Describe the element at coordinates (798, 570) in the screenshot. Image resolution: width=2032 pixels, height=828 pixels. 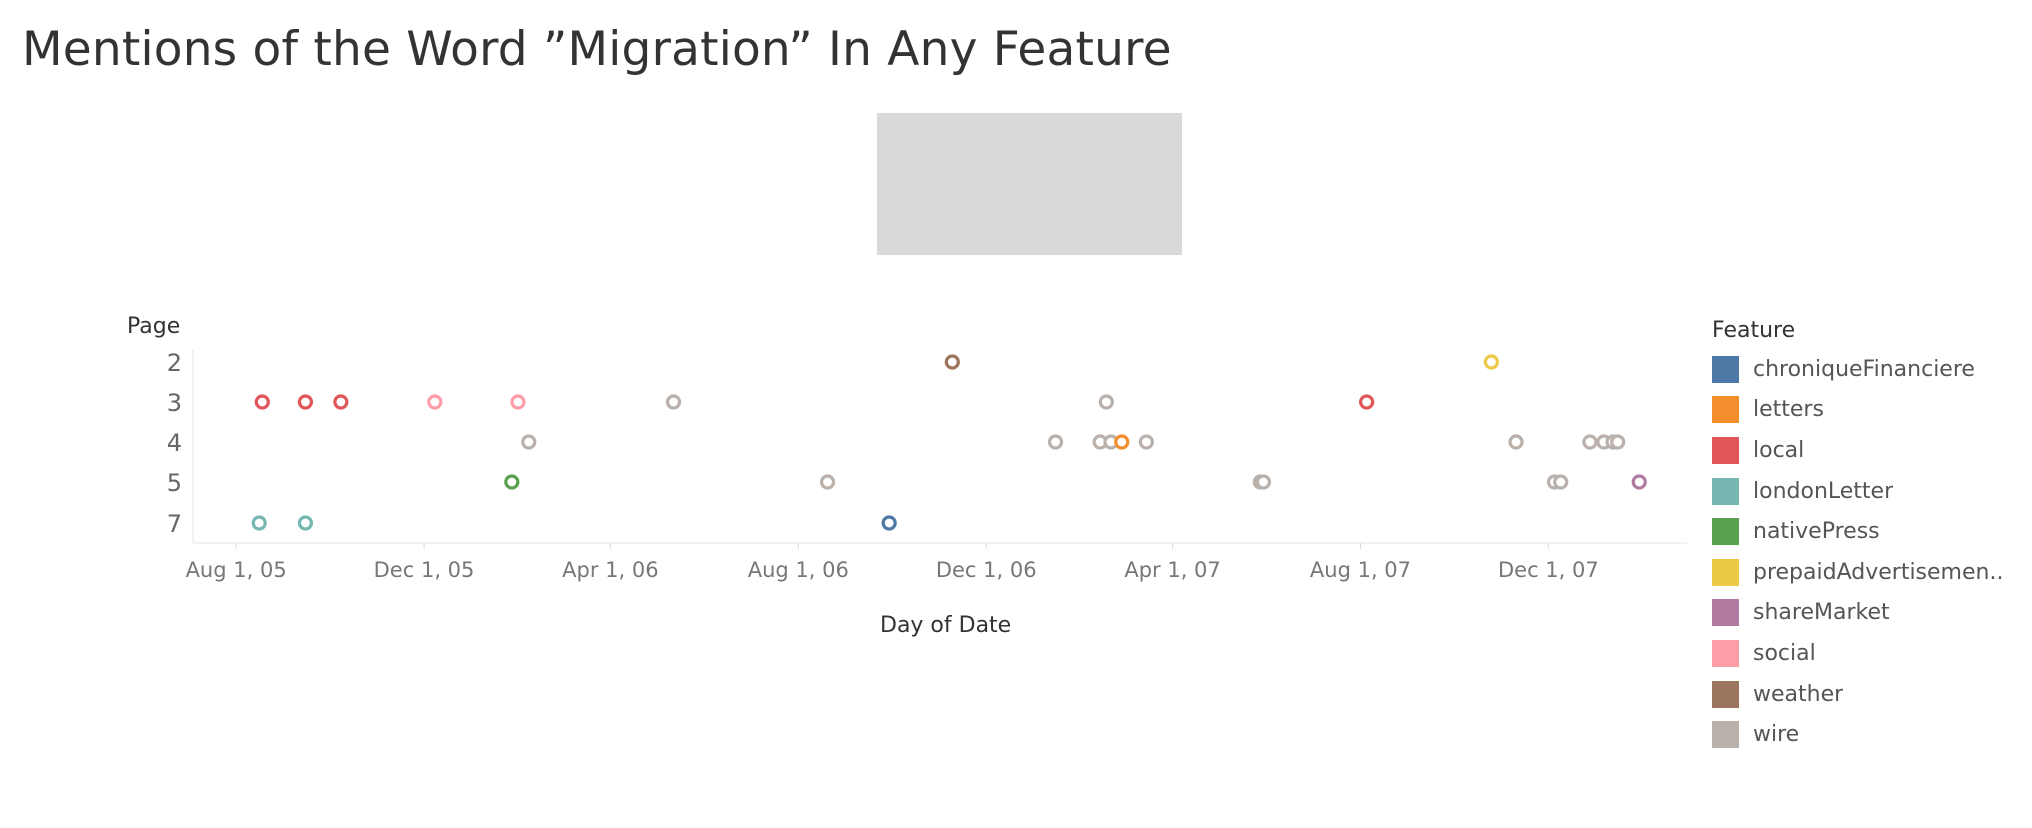
I see `x-tick-label: Aug 1, 06` at that location.